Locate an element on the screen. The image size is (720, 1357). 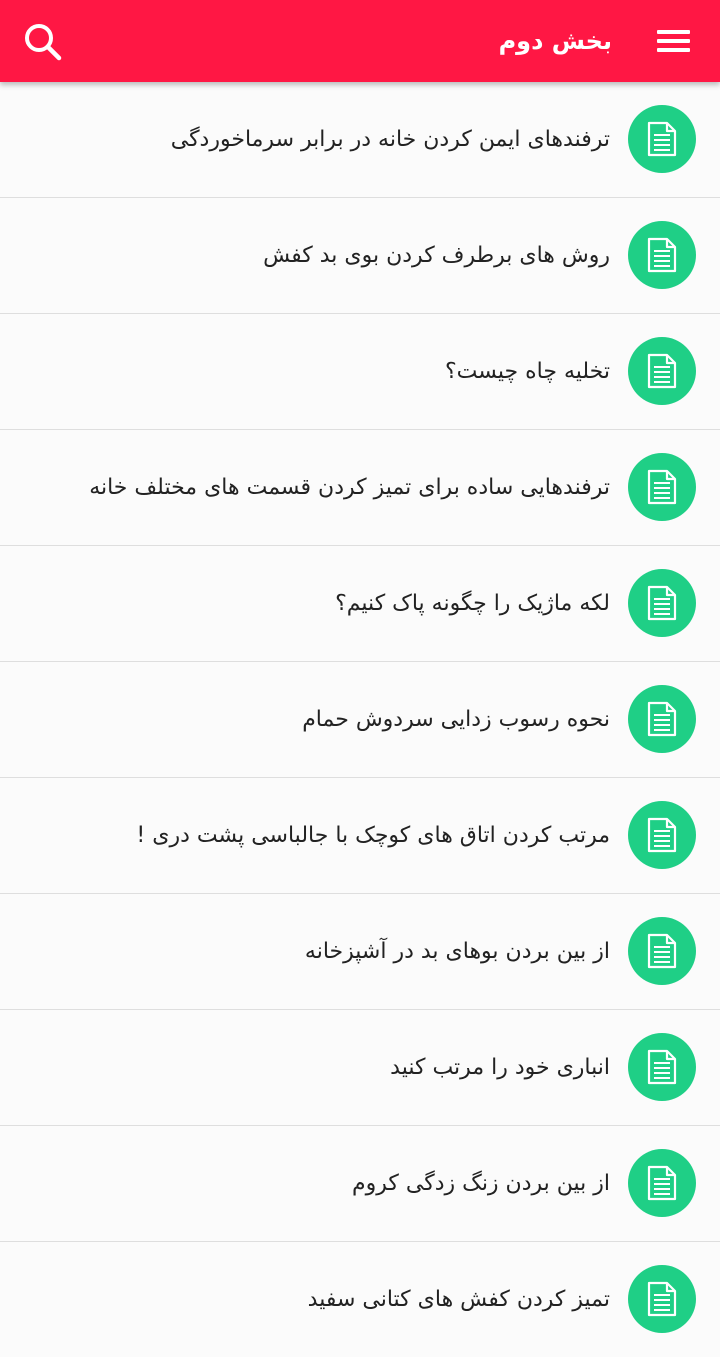
list-item-title: انباری خود را مرتب کنید is located at coordinates (500, 1067).